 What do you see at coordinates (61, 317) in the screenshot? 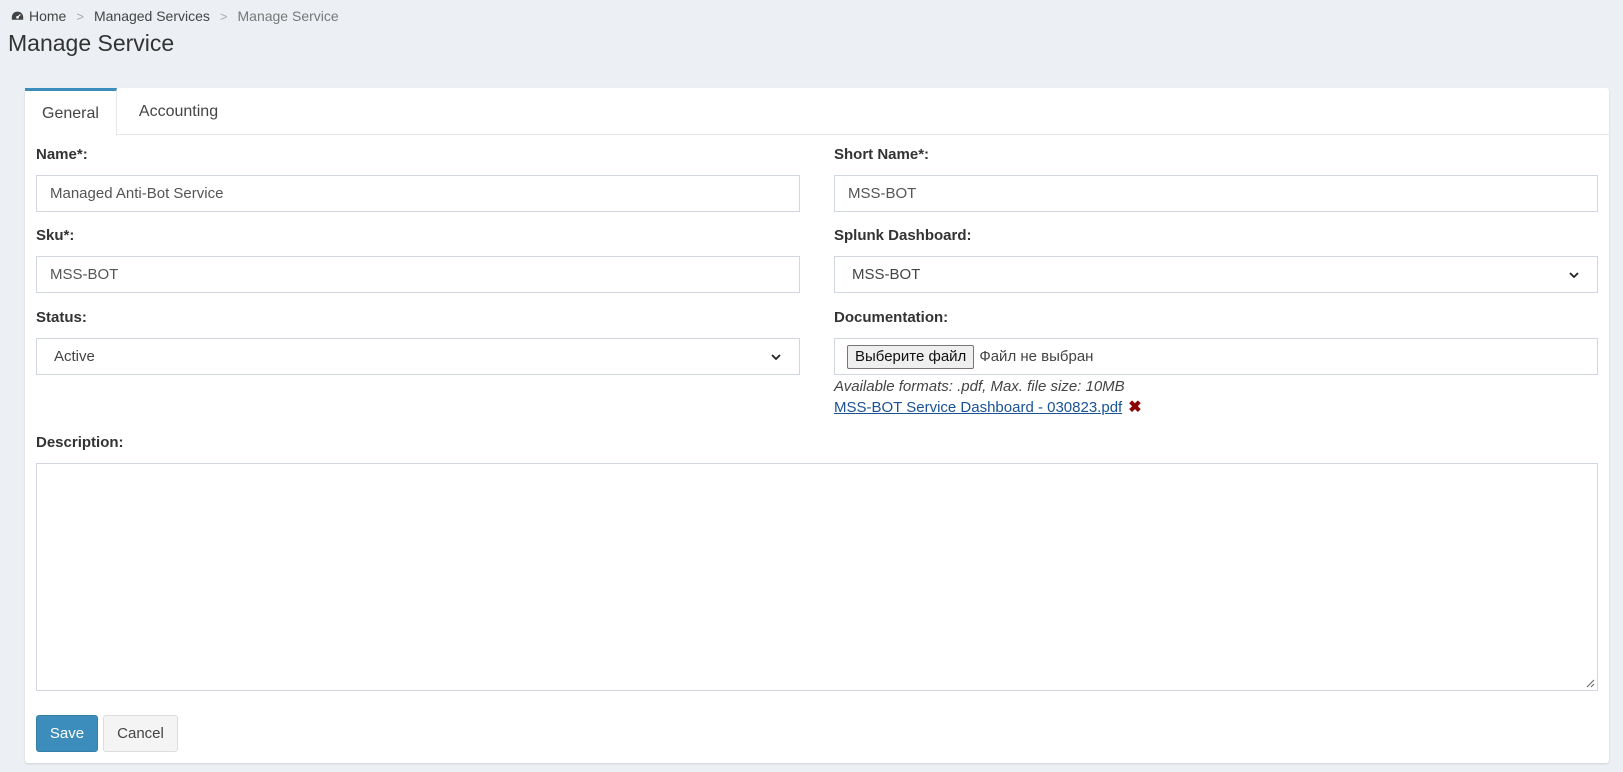
I see `status-label: Status:` at bounding box center [61, 317].